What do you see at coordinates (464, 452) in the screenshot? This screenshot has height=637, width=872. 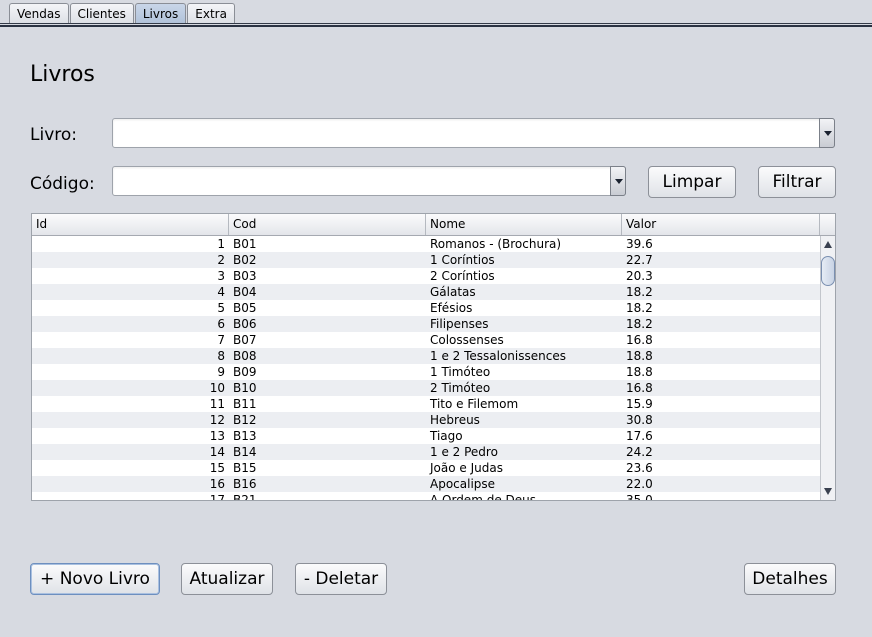 I see `cell-nome: 1 e 2 Pedro` at bounding box center [464, 452].